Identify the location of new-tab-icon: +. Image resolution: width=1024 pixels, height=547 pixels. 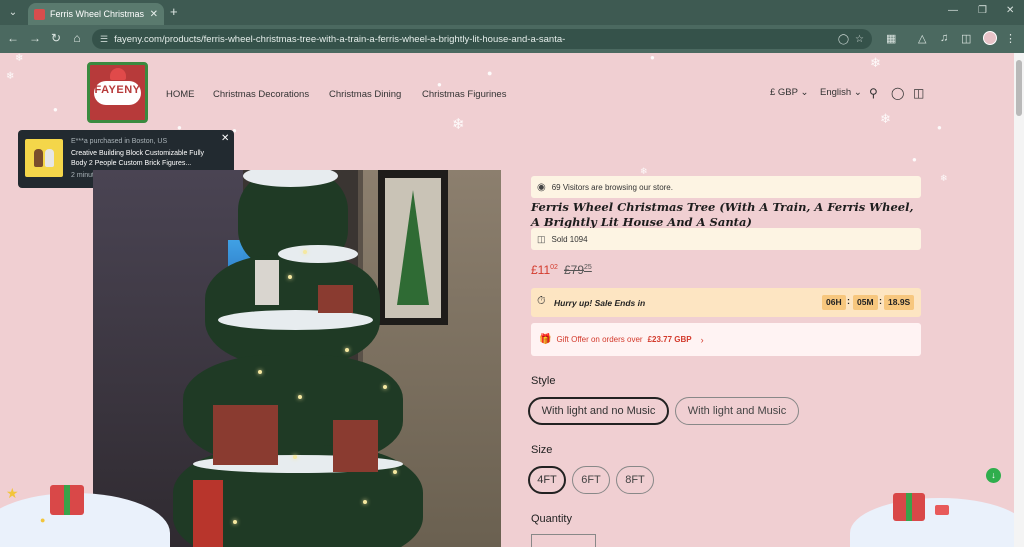
(174, 11).